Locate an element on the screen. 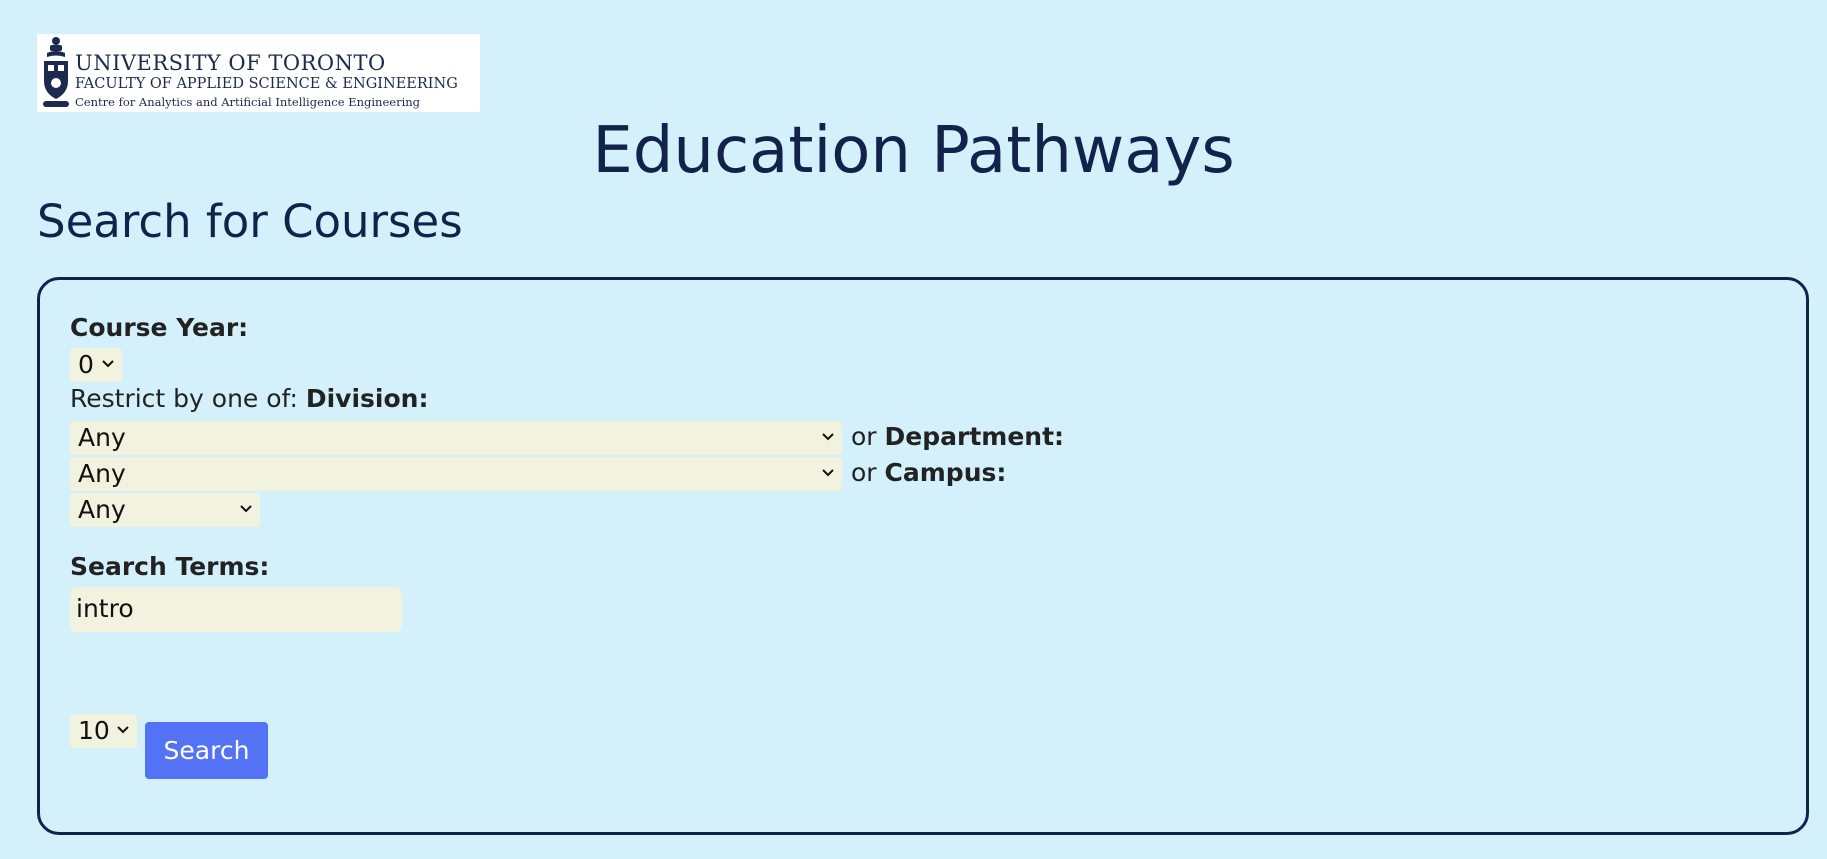 Image resolution: width=1827 pixels, height=859 pixels. restrict-label: Restrict by one of: Division: is located at coordinates (249, 399).